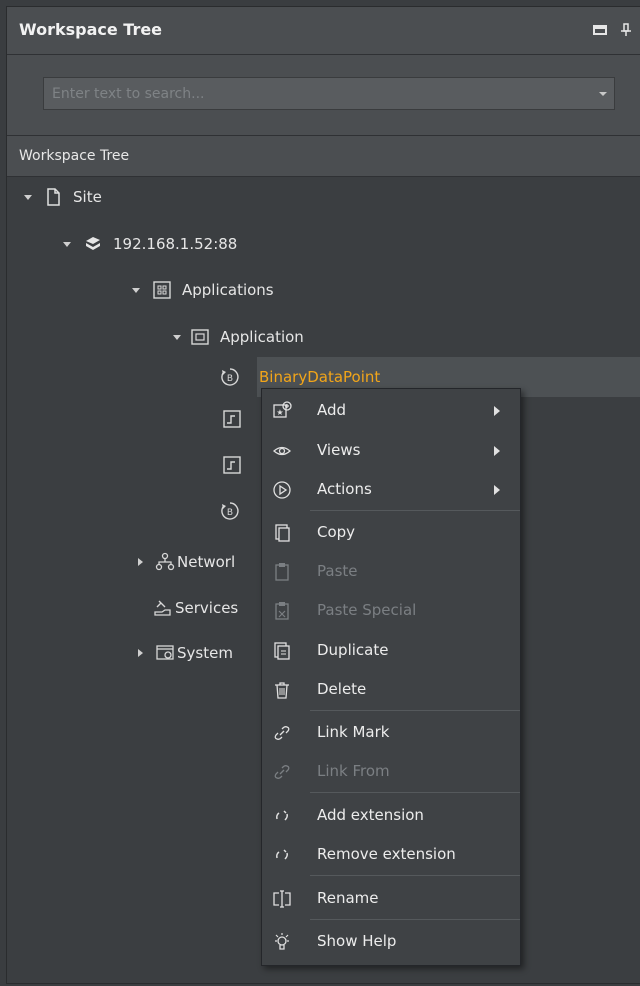 The image size is (640, 986). What do you see at coordinates (200, 337) in the screenshot?
I see `application-icon` at bounding box center [200, 337].